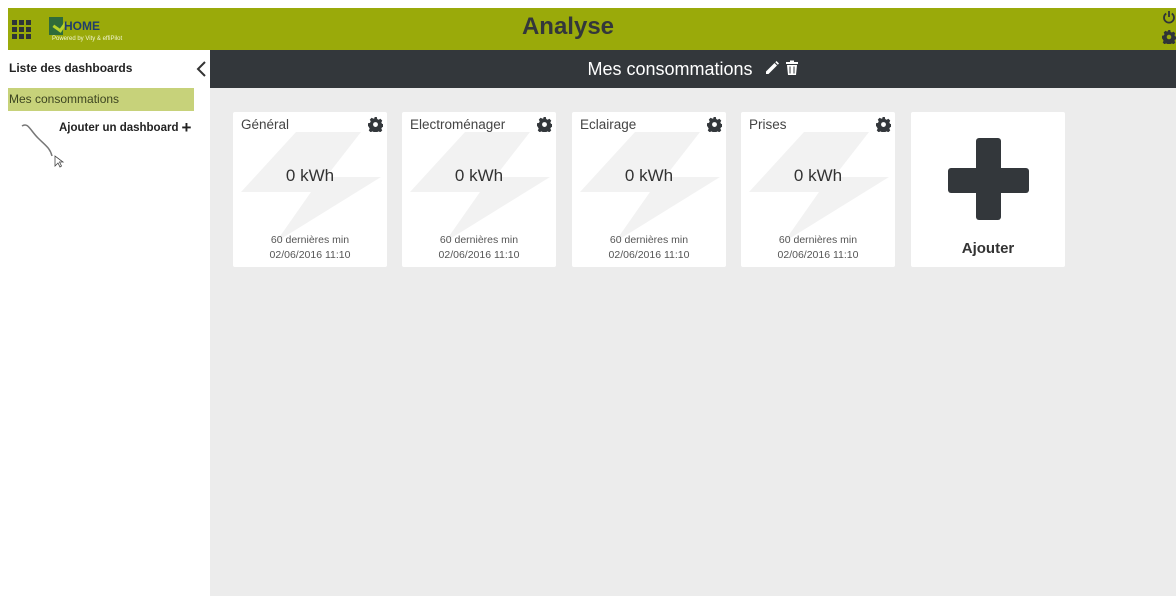 This screenshot has height=596, width=1176. I want to click on card-title: Général, so click(265, 124).